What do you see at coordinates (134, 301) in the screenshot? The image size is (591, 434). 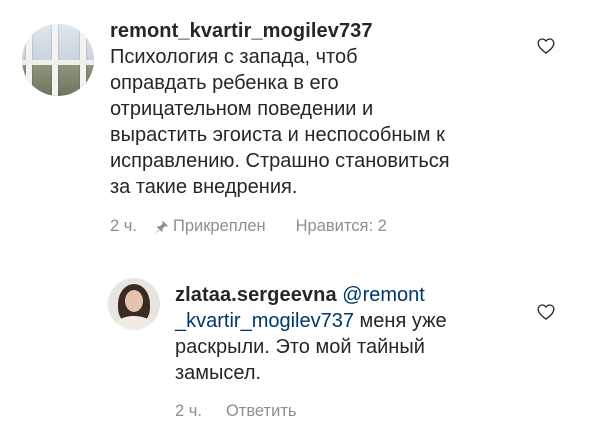 I see `avatar-face` at bounding box center [134, 301].